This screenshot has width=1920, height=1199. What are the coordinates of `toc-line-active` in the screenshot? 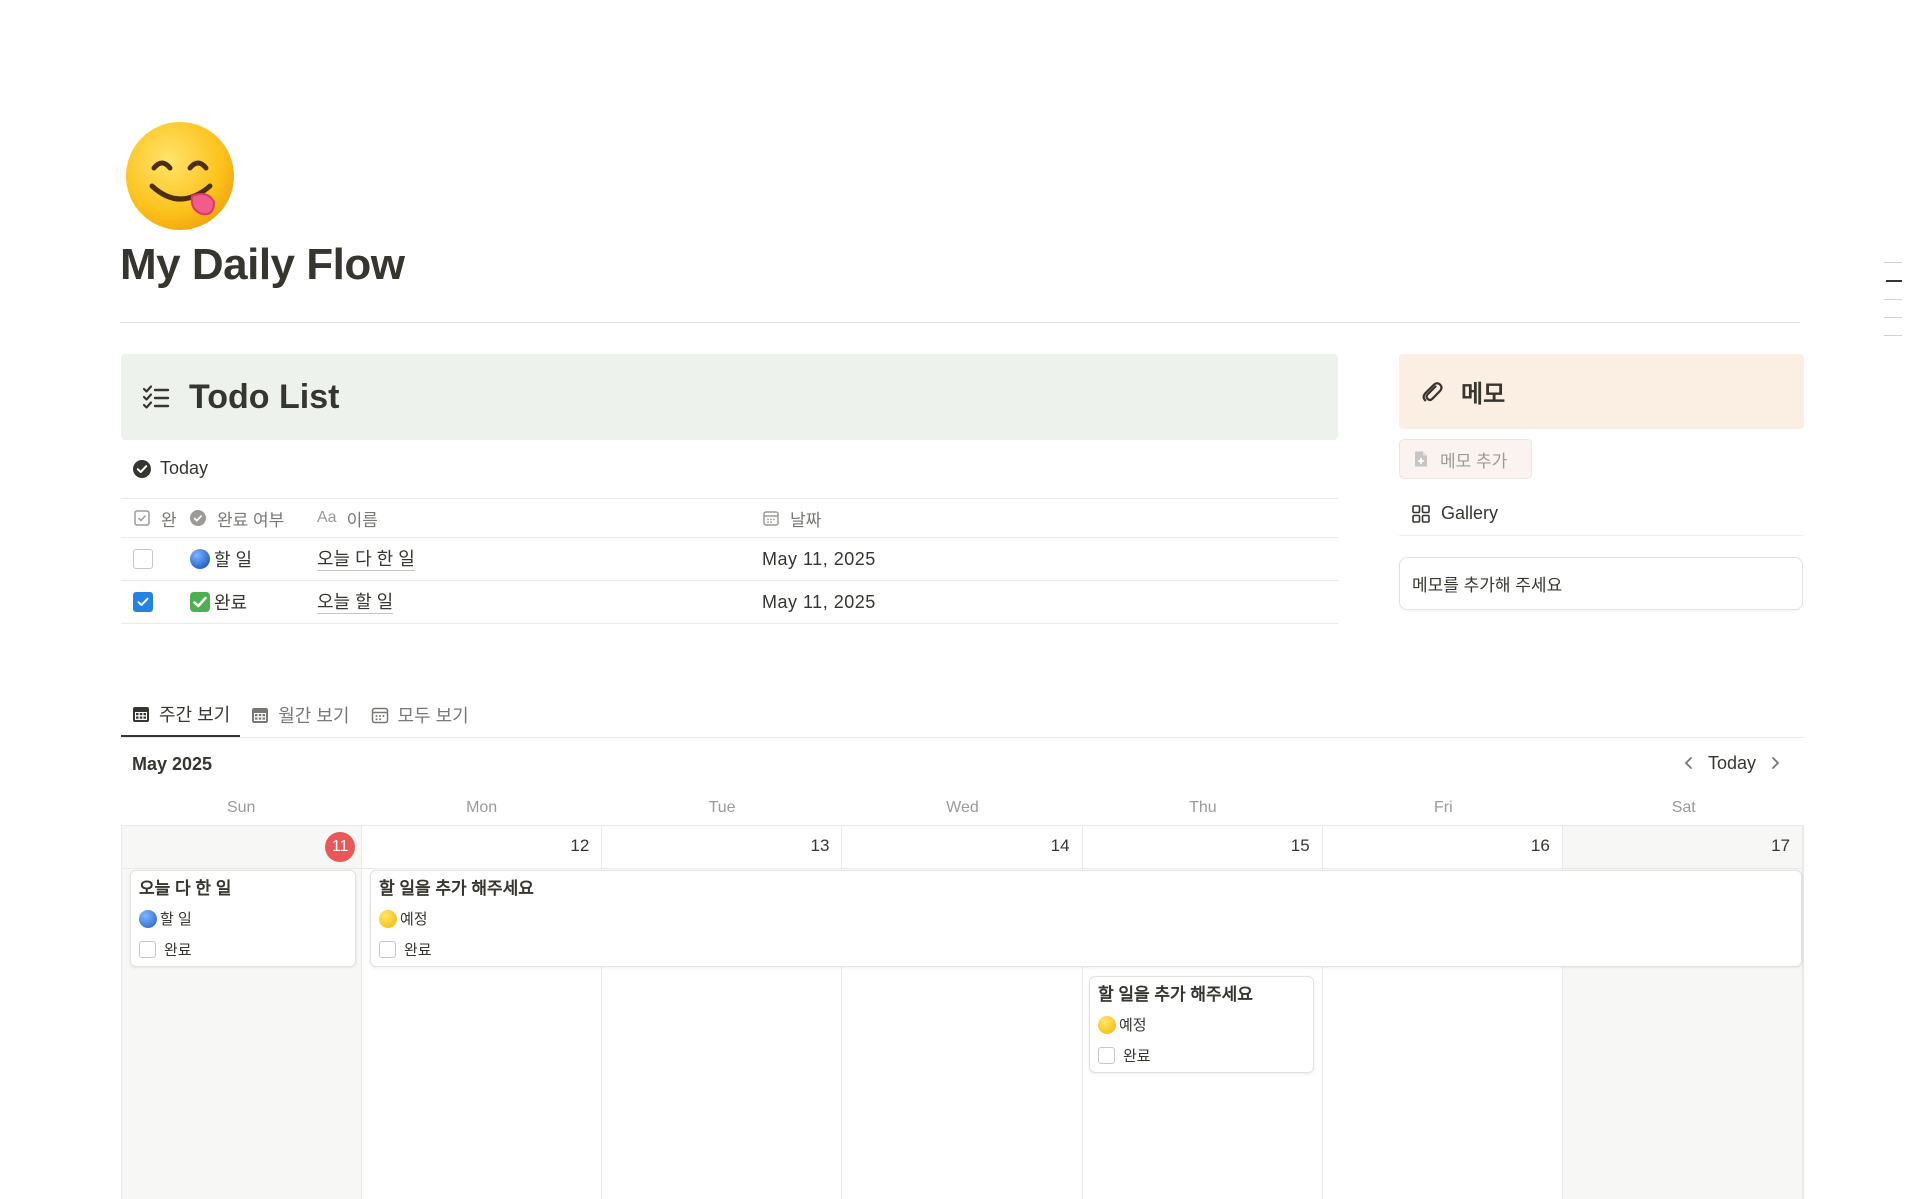 It's located at (1894, 281).